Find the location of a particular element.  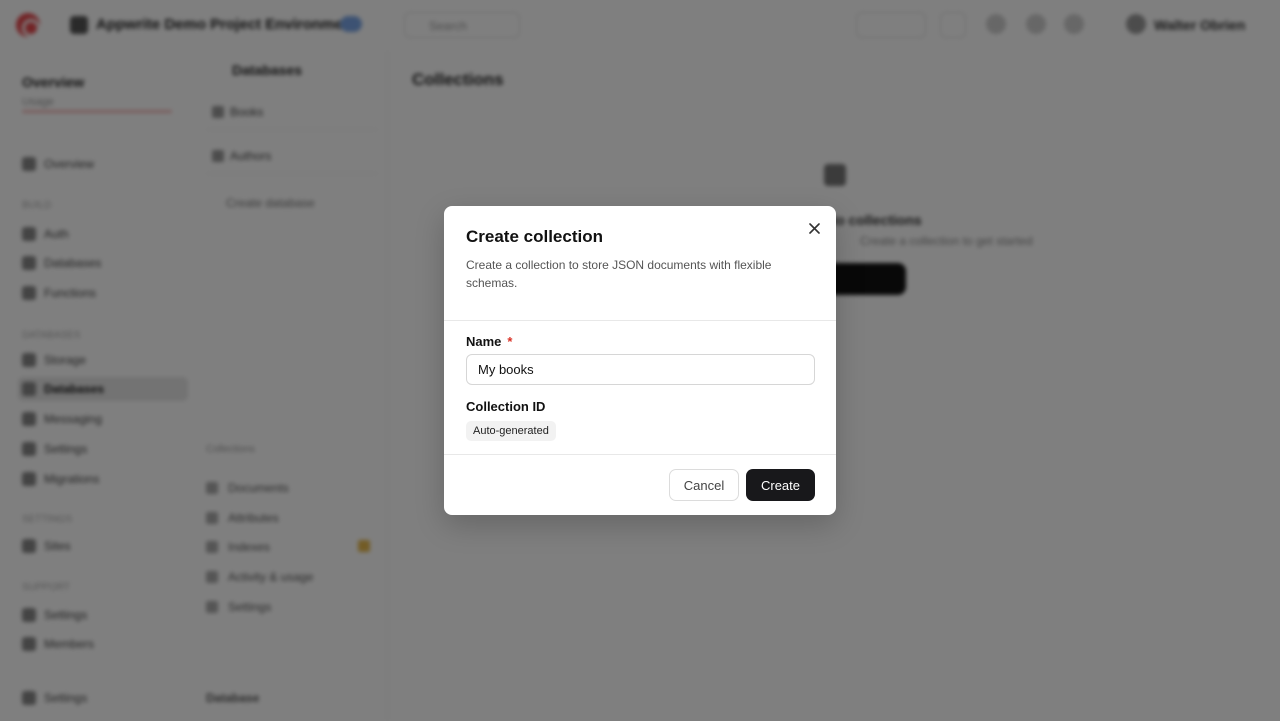

close-icon is located at coordinates (814, 228).